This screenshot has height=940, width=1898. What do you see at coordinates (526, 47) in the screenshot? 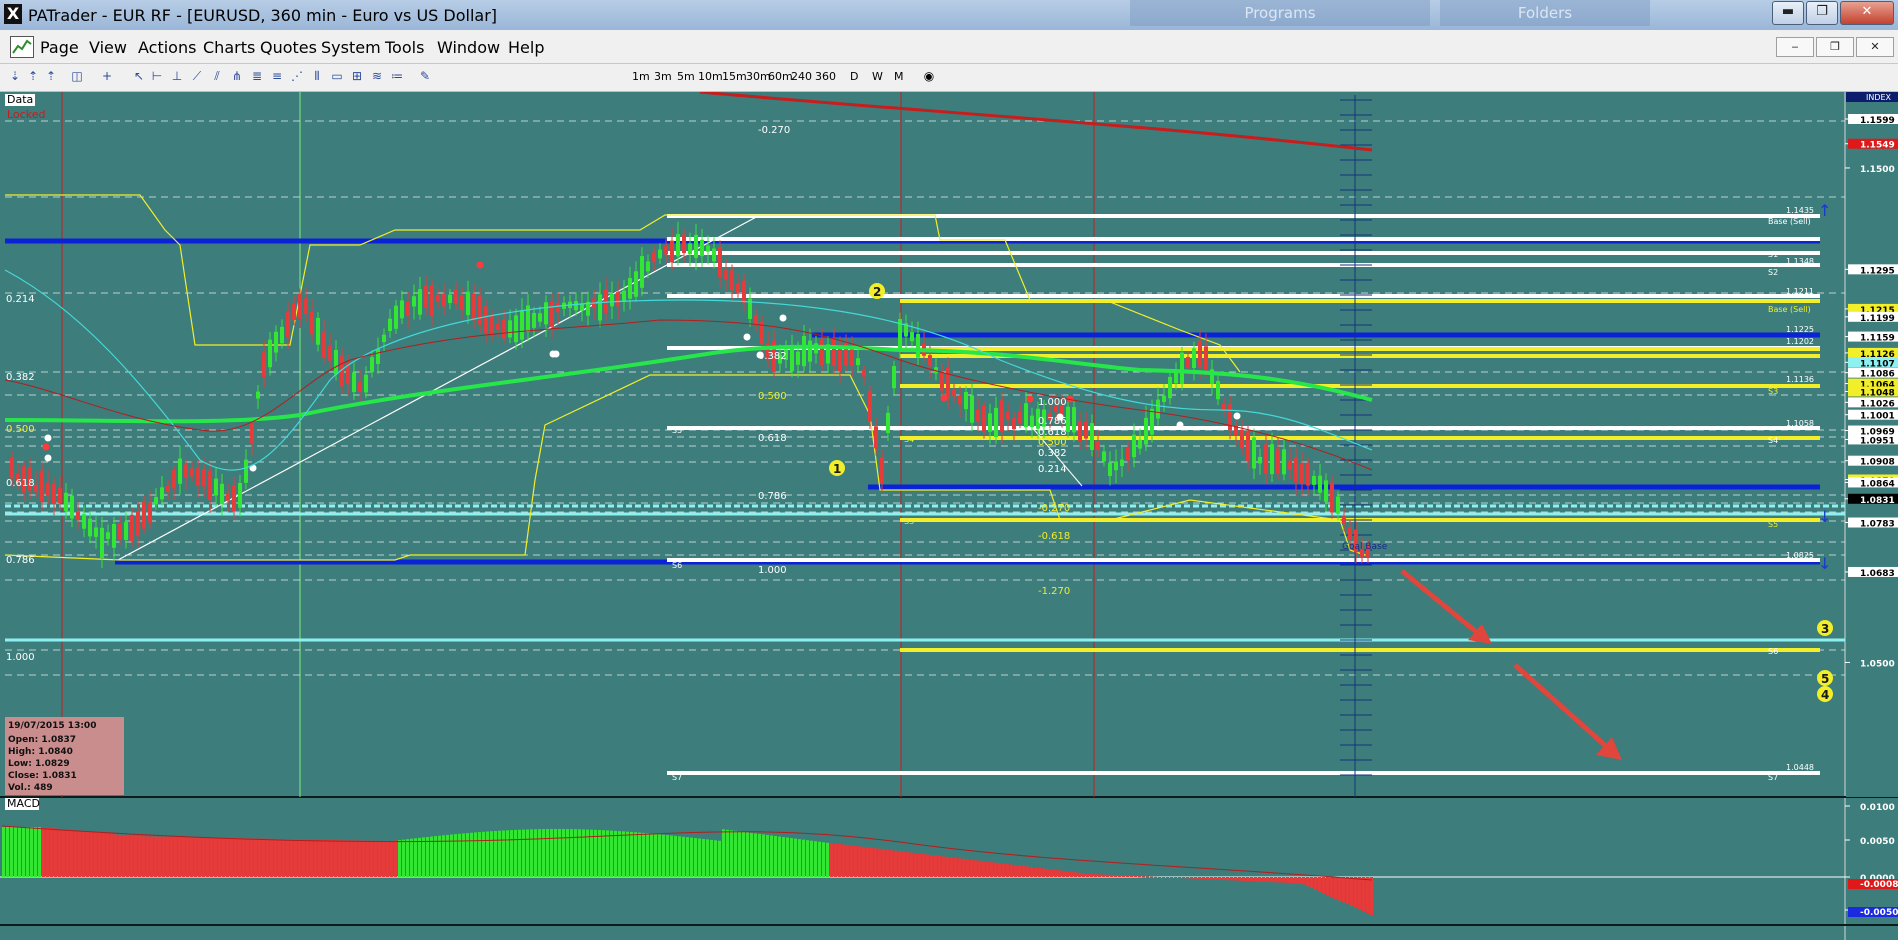
I see `menu-help: Help` at bounding box center [526, 47].